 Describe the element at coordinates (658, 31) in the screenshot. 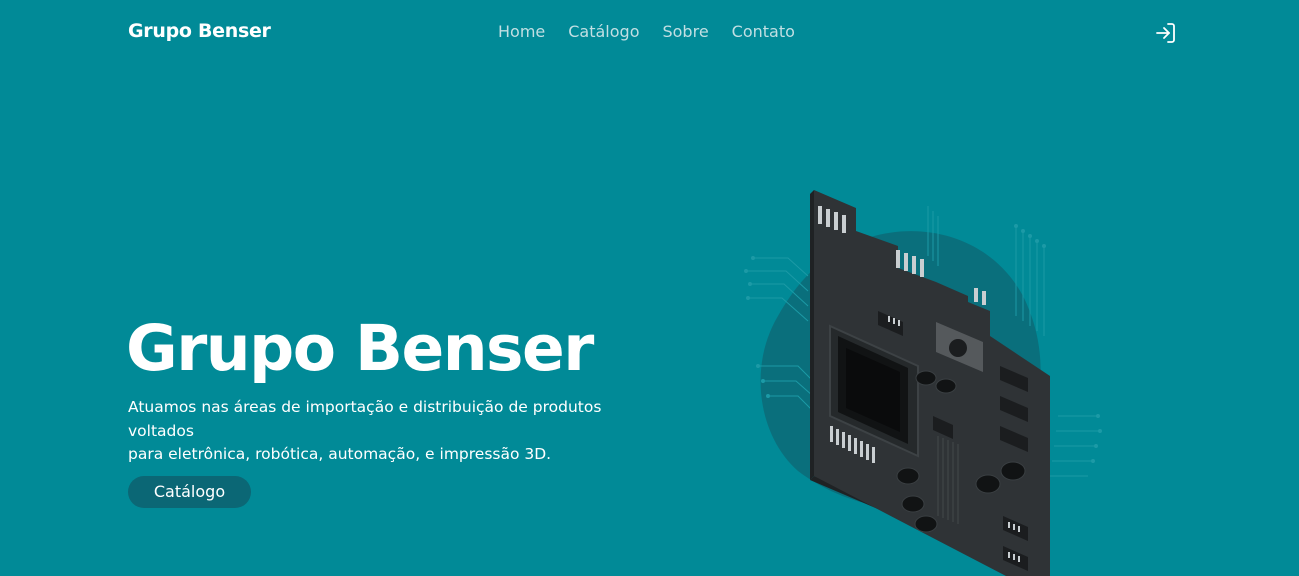

I see `main-nav: Home Catálogo Sobre Contato` at that location.